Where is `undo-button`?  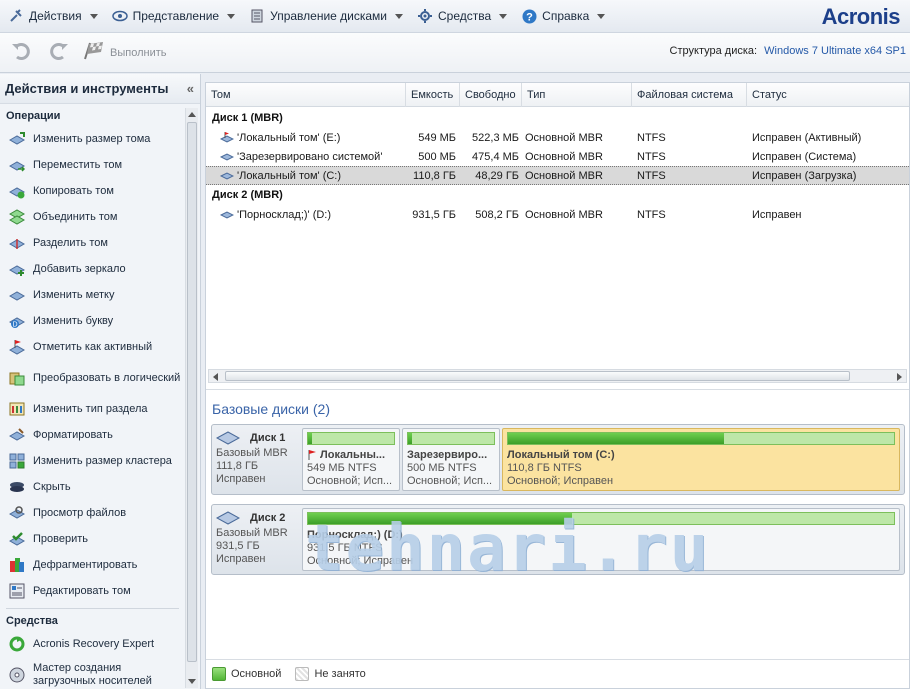 undo-button is located at coordinates (22, 53).